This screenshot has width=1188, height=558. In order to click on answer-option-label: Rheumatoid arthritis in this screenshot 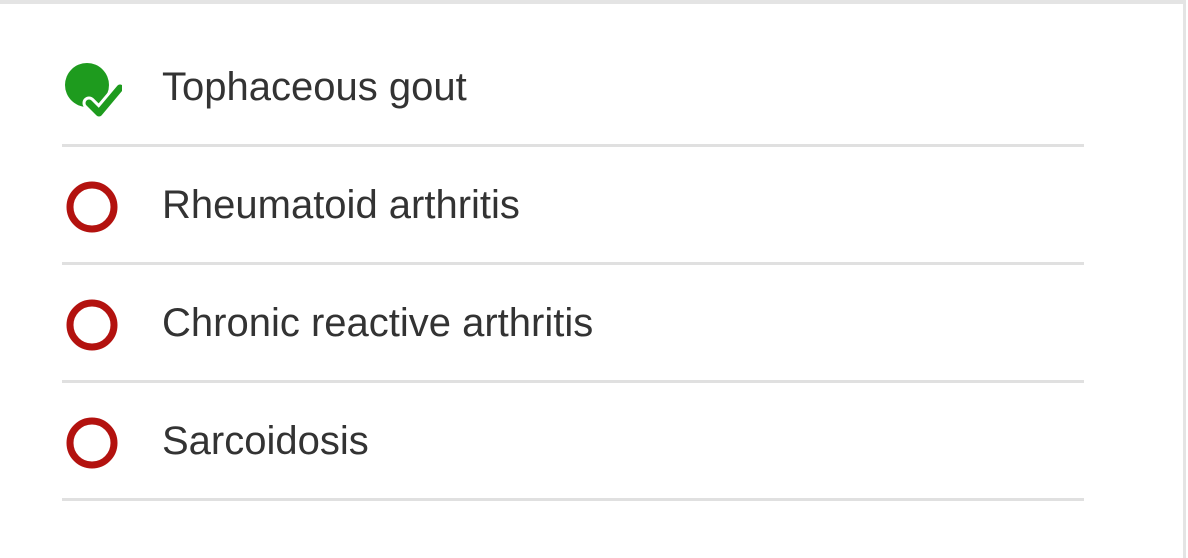, I will do `click(341, 205)`.